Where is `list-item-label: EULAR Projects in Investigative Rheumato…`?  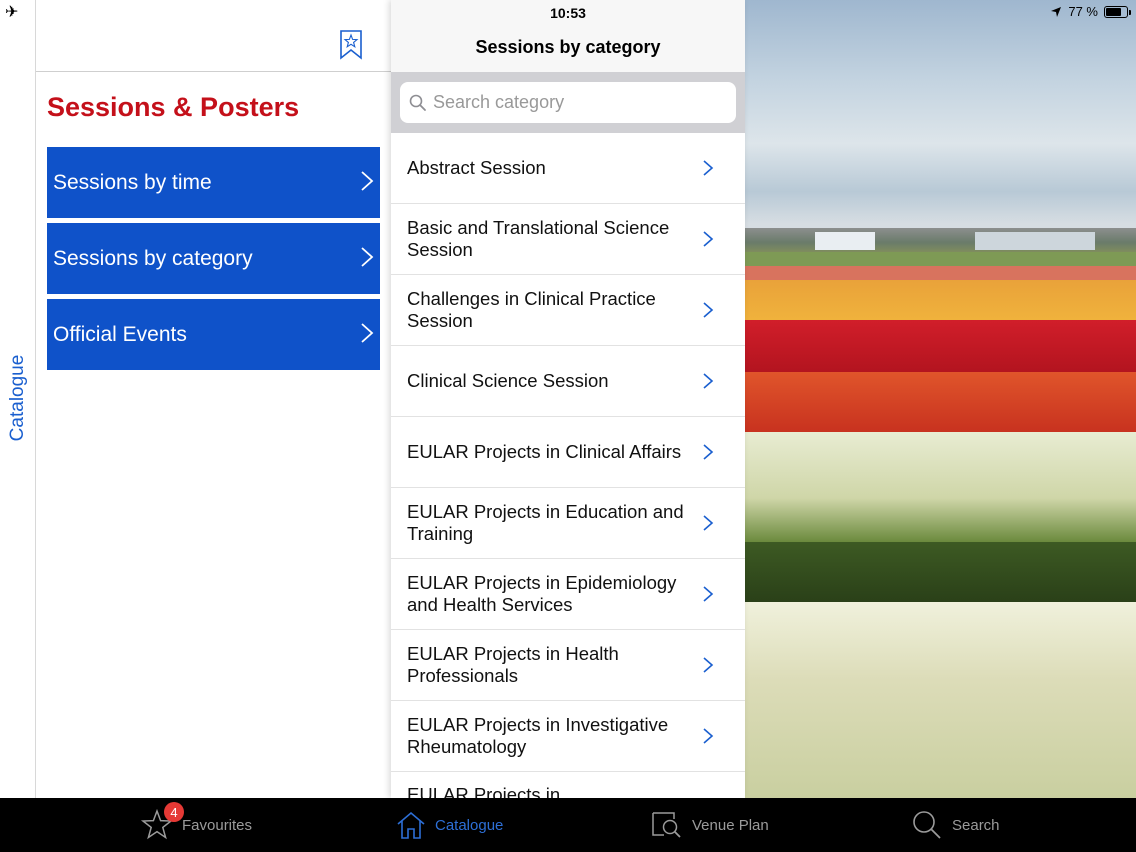 list-item-label: EULAR Projects in Investigative Rheumato… is located at coordinates (538, 735).